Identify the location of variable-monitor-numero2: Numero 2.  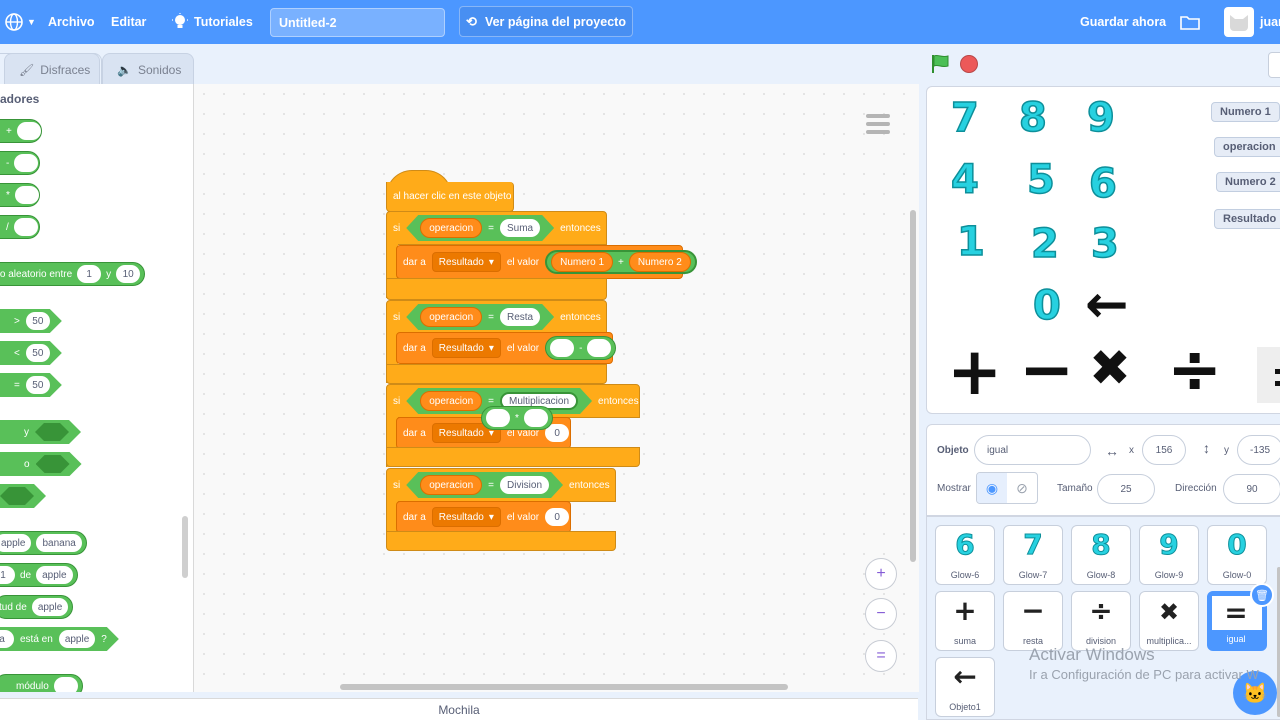
(1248, 182).